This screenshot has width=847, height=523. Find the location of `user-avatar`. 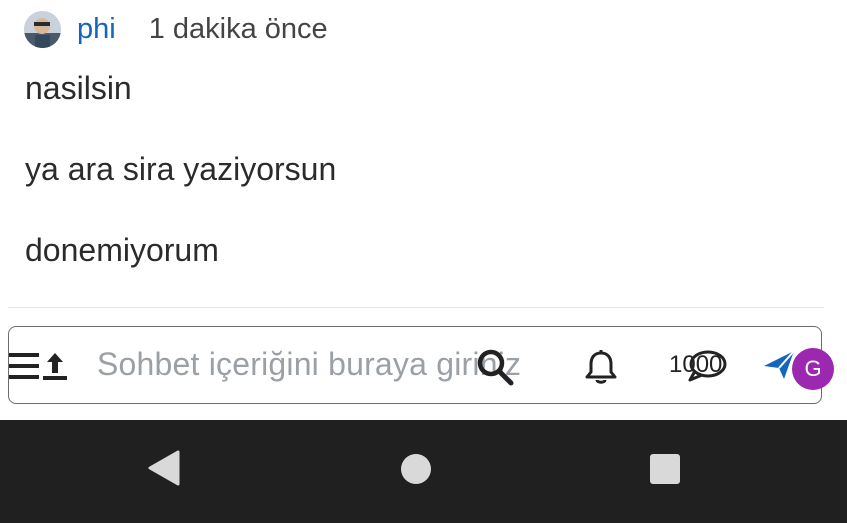

user-avatar is located at coordinates (42, 29).